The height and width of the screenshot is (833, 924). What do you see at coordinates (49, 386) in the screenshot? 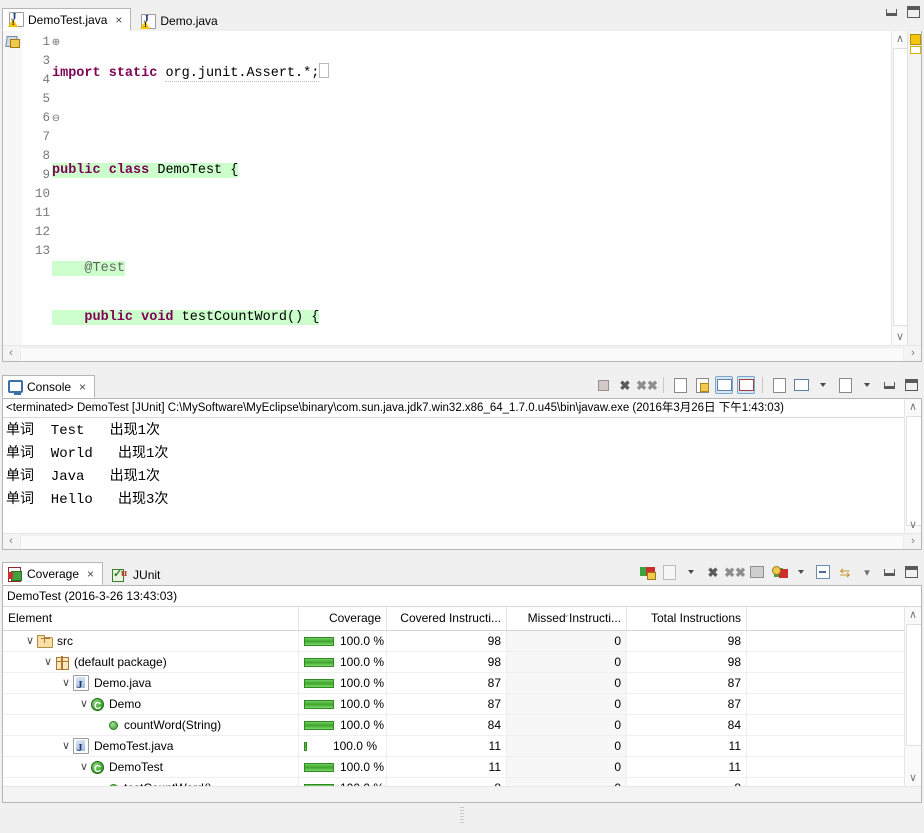
I see `tab-console: Console ×` at bounding box center [49, 386].